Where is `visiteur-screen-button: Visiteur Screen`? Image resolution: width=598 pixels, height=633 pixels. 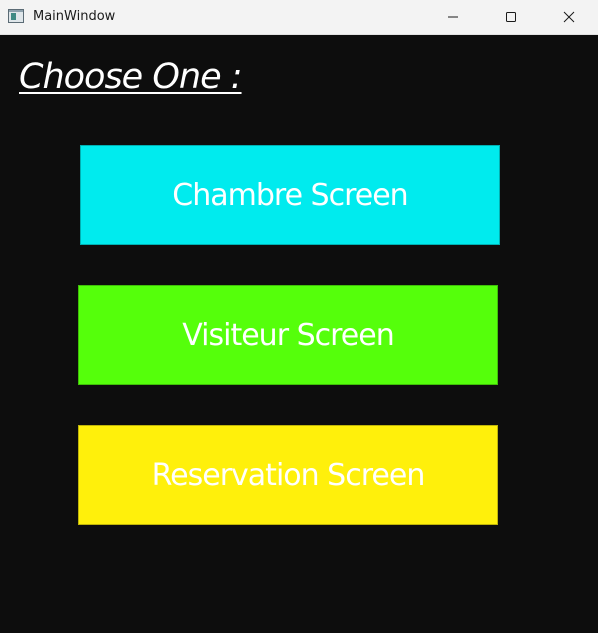 visiteur-screen-button: Visiteur Screen is located at coordinates (288, 335).